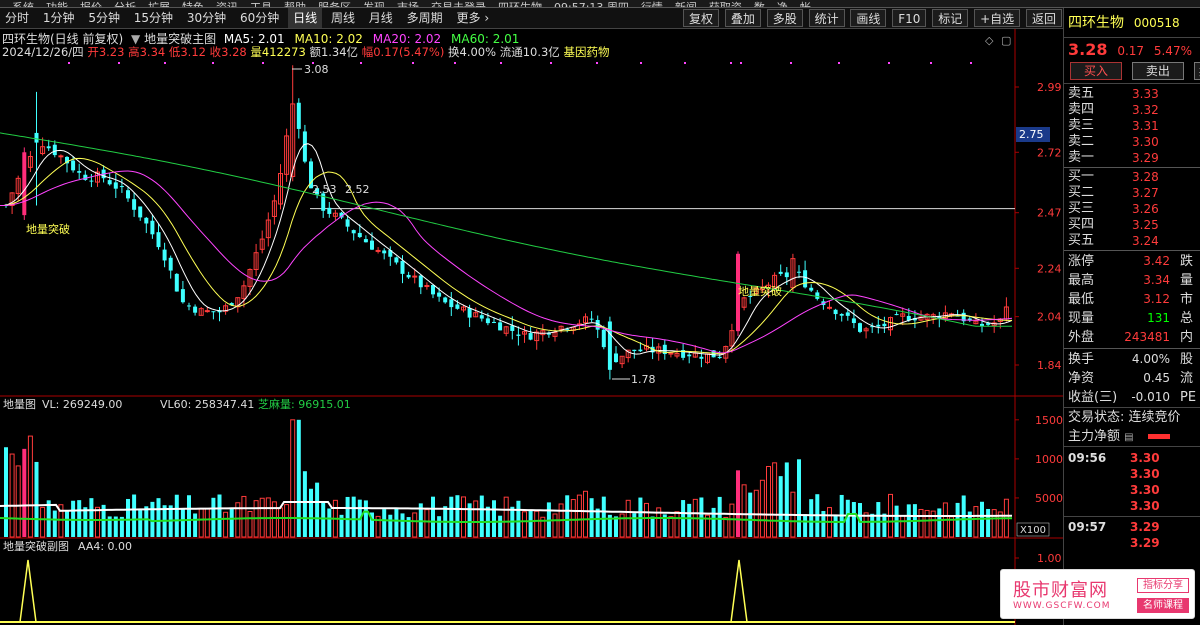 This screenshot has width=1200, height=625. I want to click on tab-multi-period: 多周期, so click(425, 18).